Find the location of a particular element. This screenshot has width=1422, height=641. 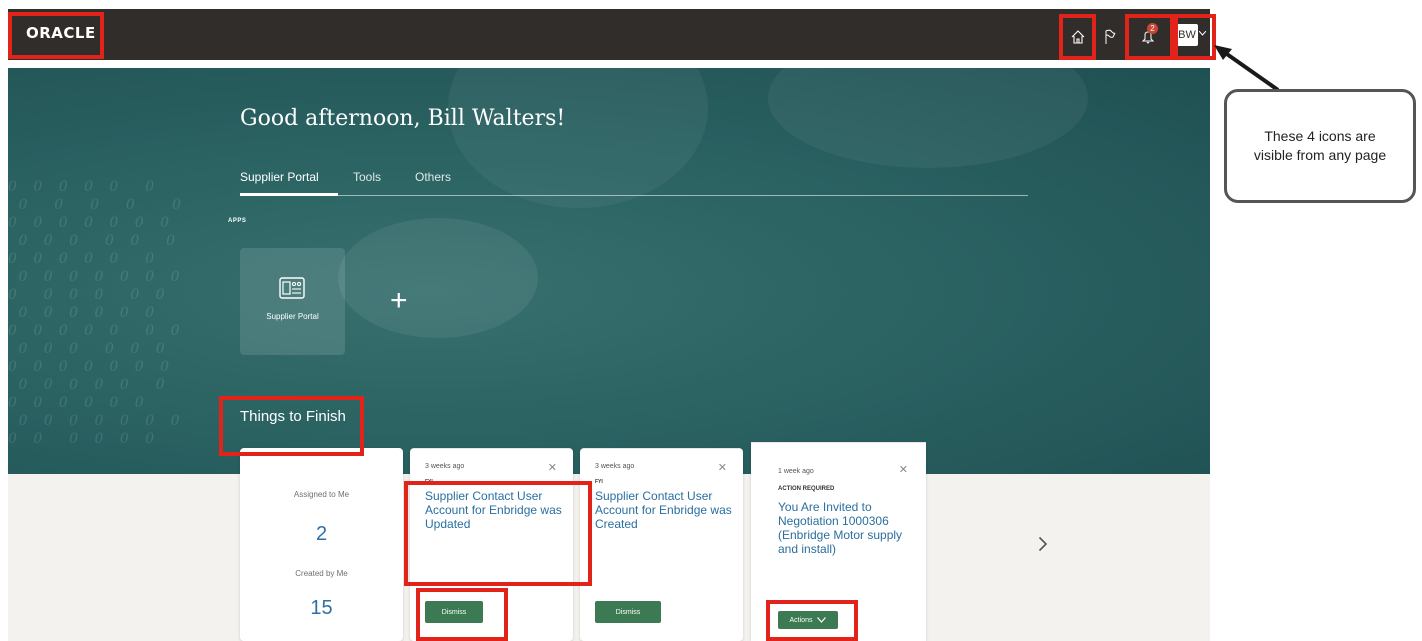

notification-time: 1 week ago is located at coordinates (796, 471).